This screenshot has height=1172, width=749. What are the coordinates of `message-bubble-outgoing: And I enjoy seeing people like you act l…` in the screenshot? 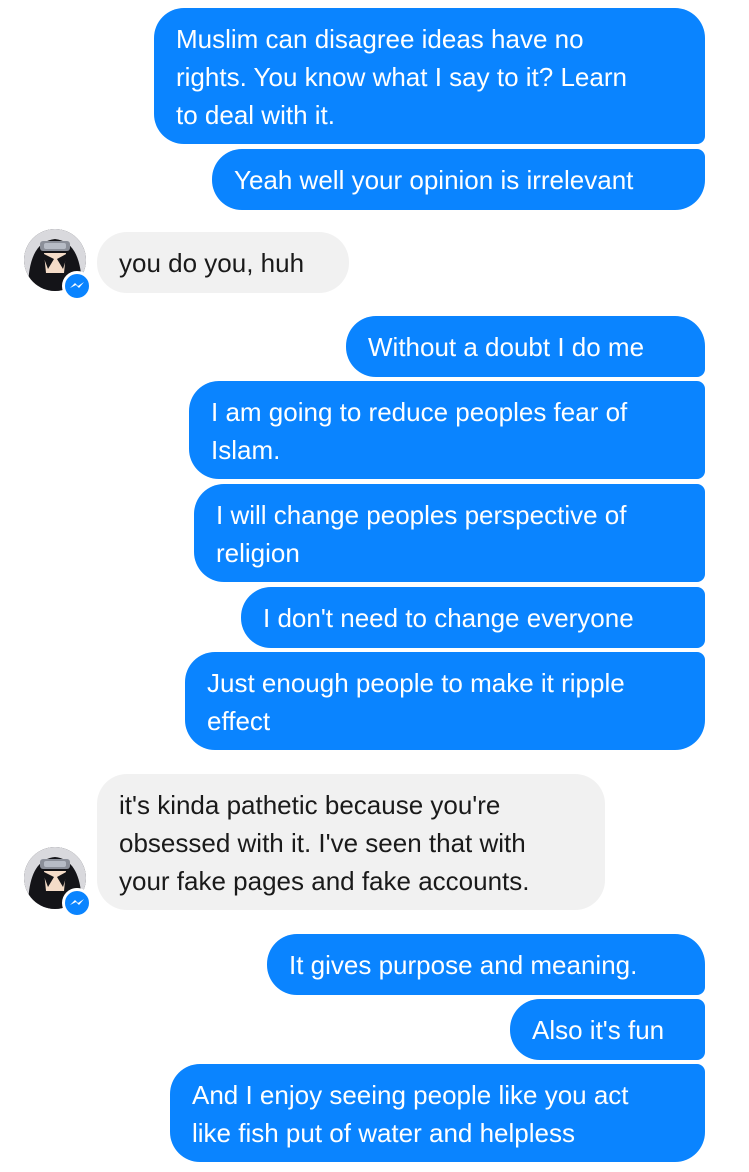 It's located at (437, 1113).